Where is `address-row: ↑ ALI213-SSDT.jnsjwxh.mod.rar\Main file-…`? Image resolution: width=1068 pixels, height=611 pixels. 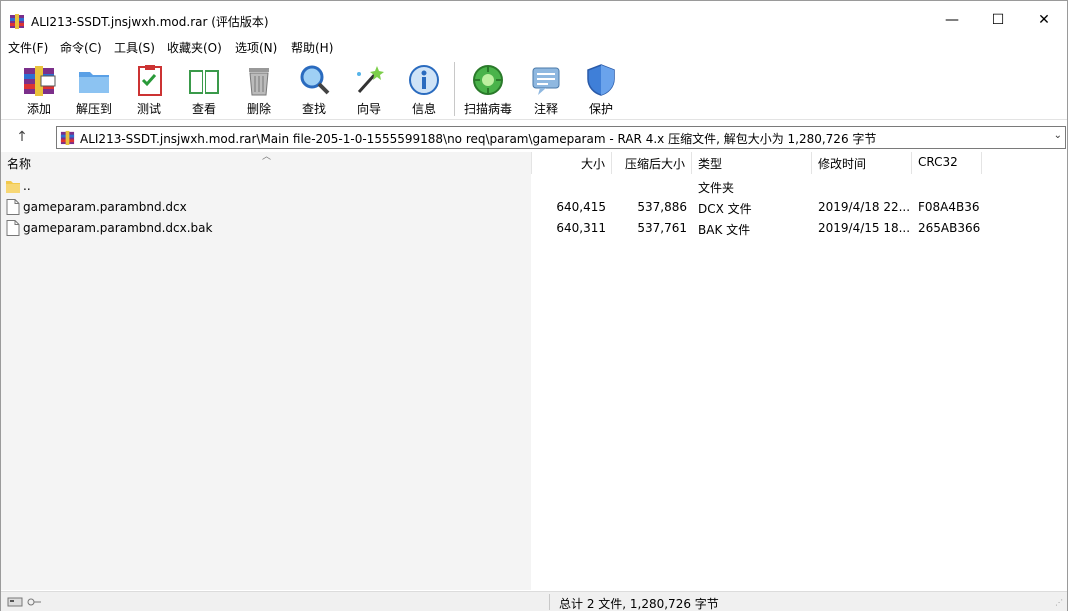
address-row: ↑ ALI213-SSDT.jnsjwxh.mod.rar\Main file-… is located at coordinates (534, 137).